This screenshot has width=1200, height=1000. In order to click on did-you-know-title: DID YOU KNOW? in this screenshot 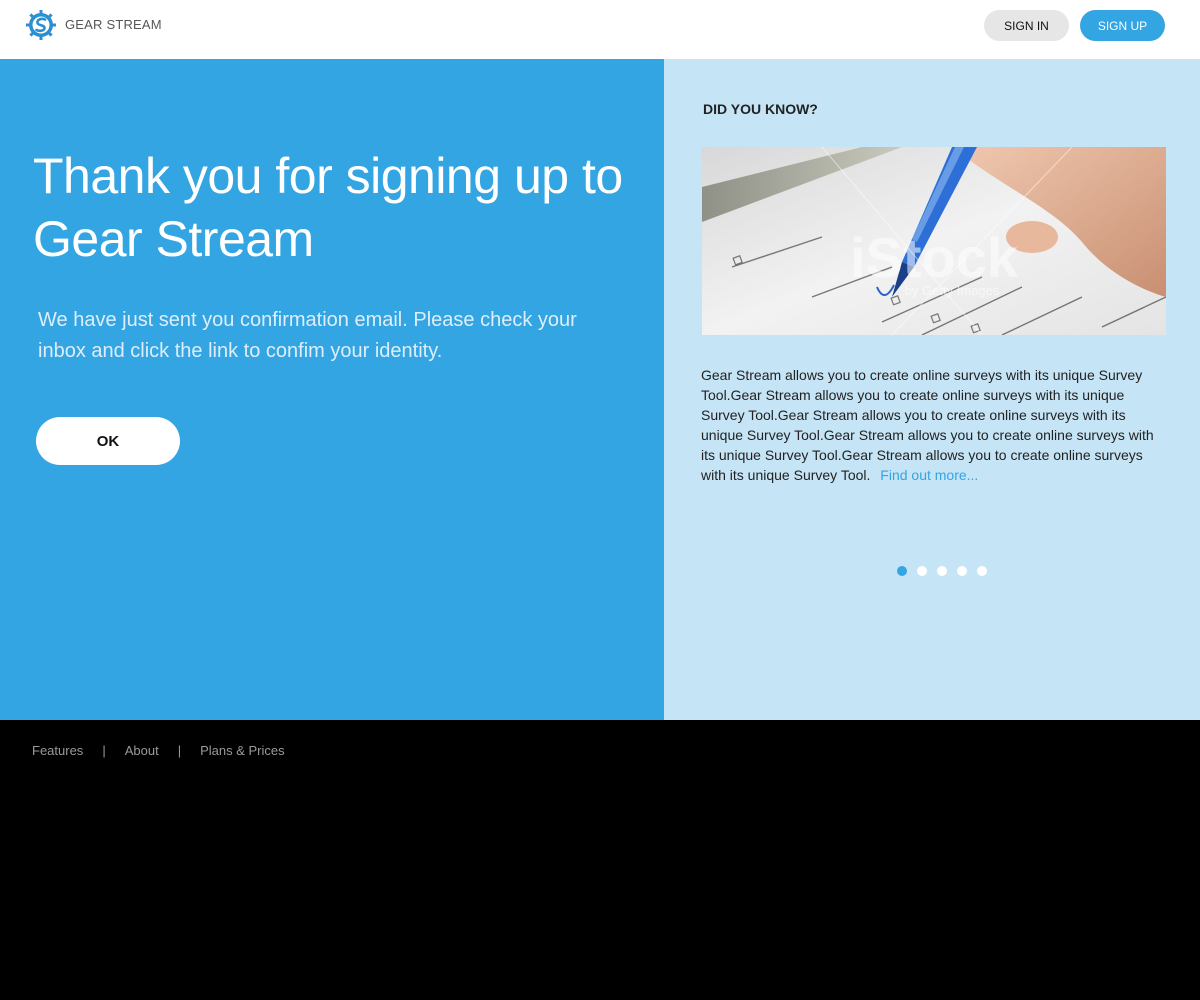, I will do `click(760, 109)`.